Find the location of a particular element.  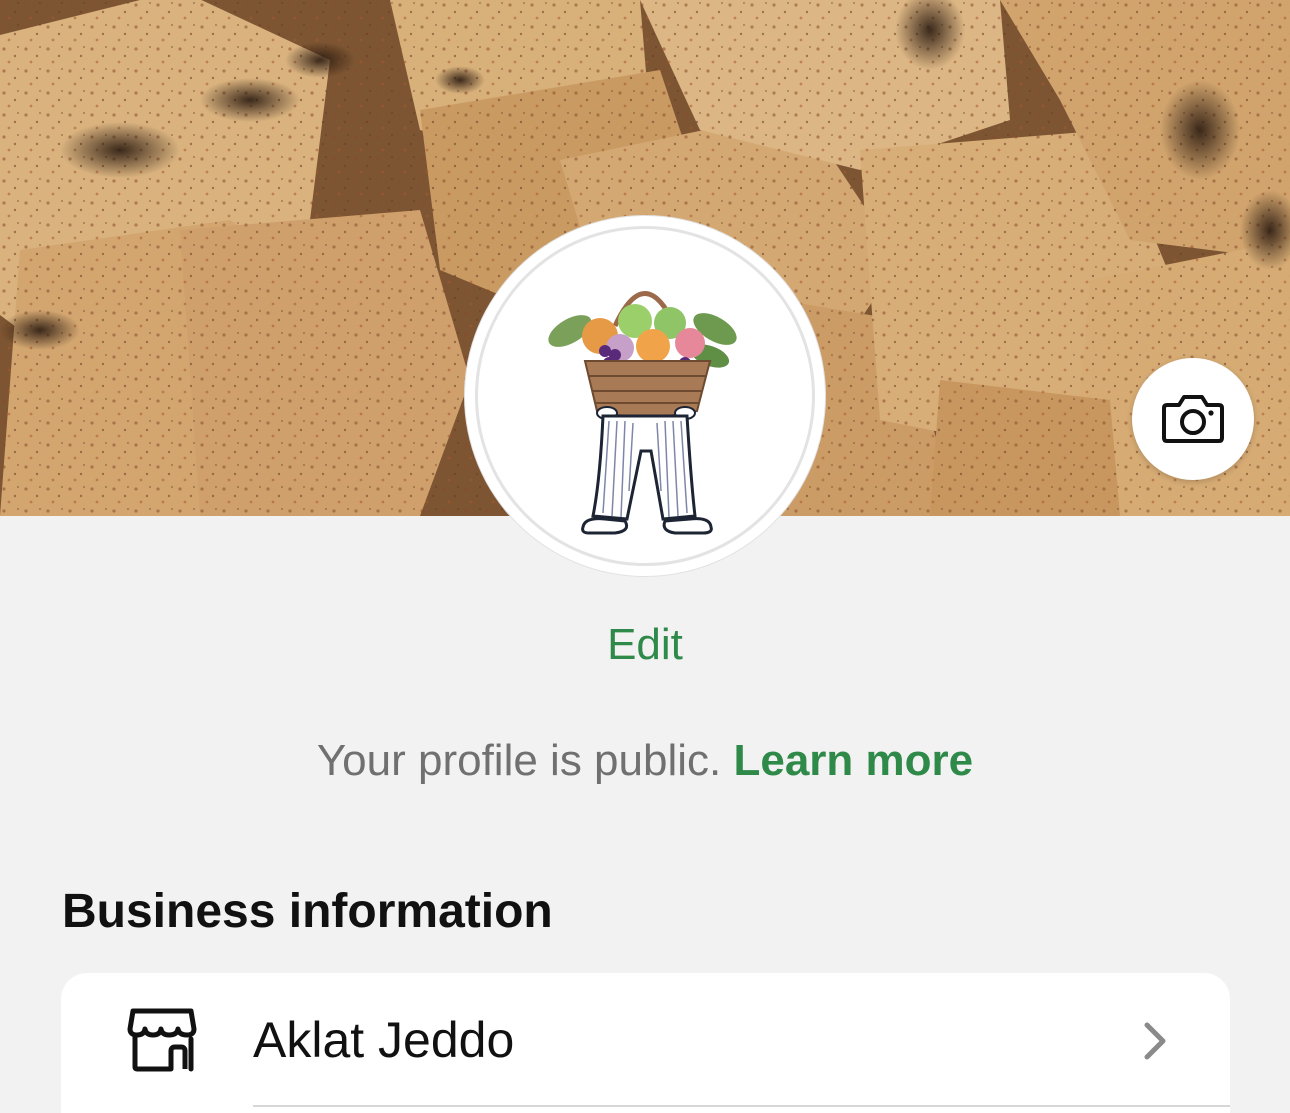

public-note-text: Your profile is public. is located at coordinates (519, 760).